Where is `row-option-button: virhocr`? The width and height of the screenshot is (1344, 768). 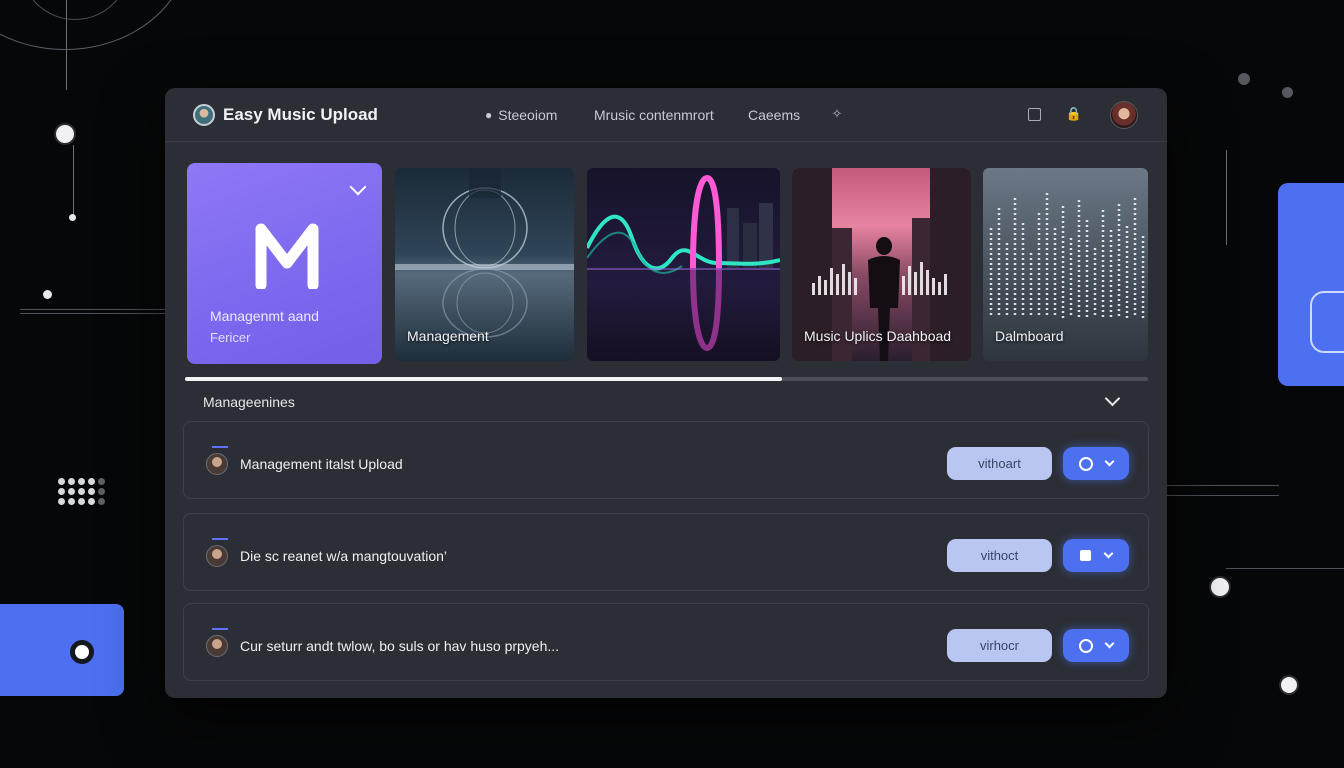 row-option-button: virhocr is located at coordinates (999, 645).